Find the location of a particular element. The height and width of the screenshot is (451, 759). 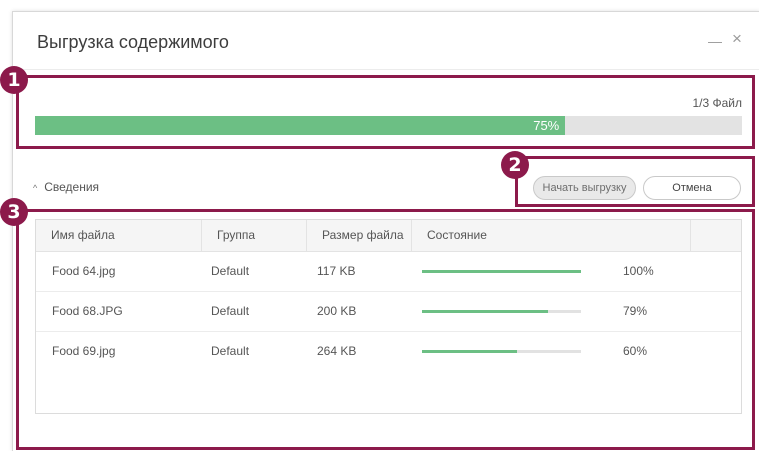

header-divider is located at coordinates (386, 69).